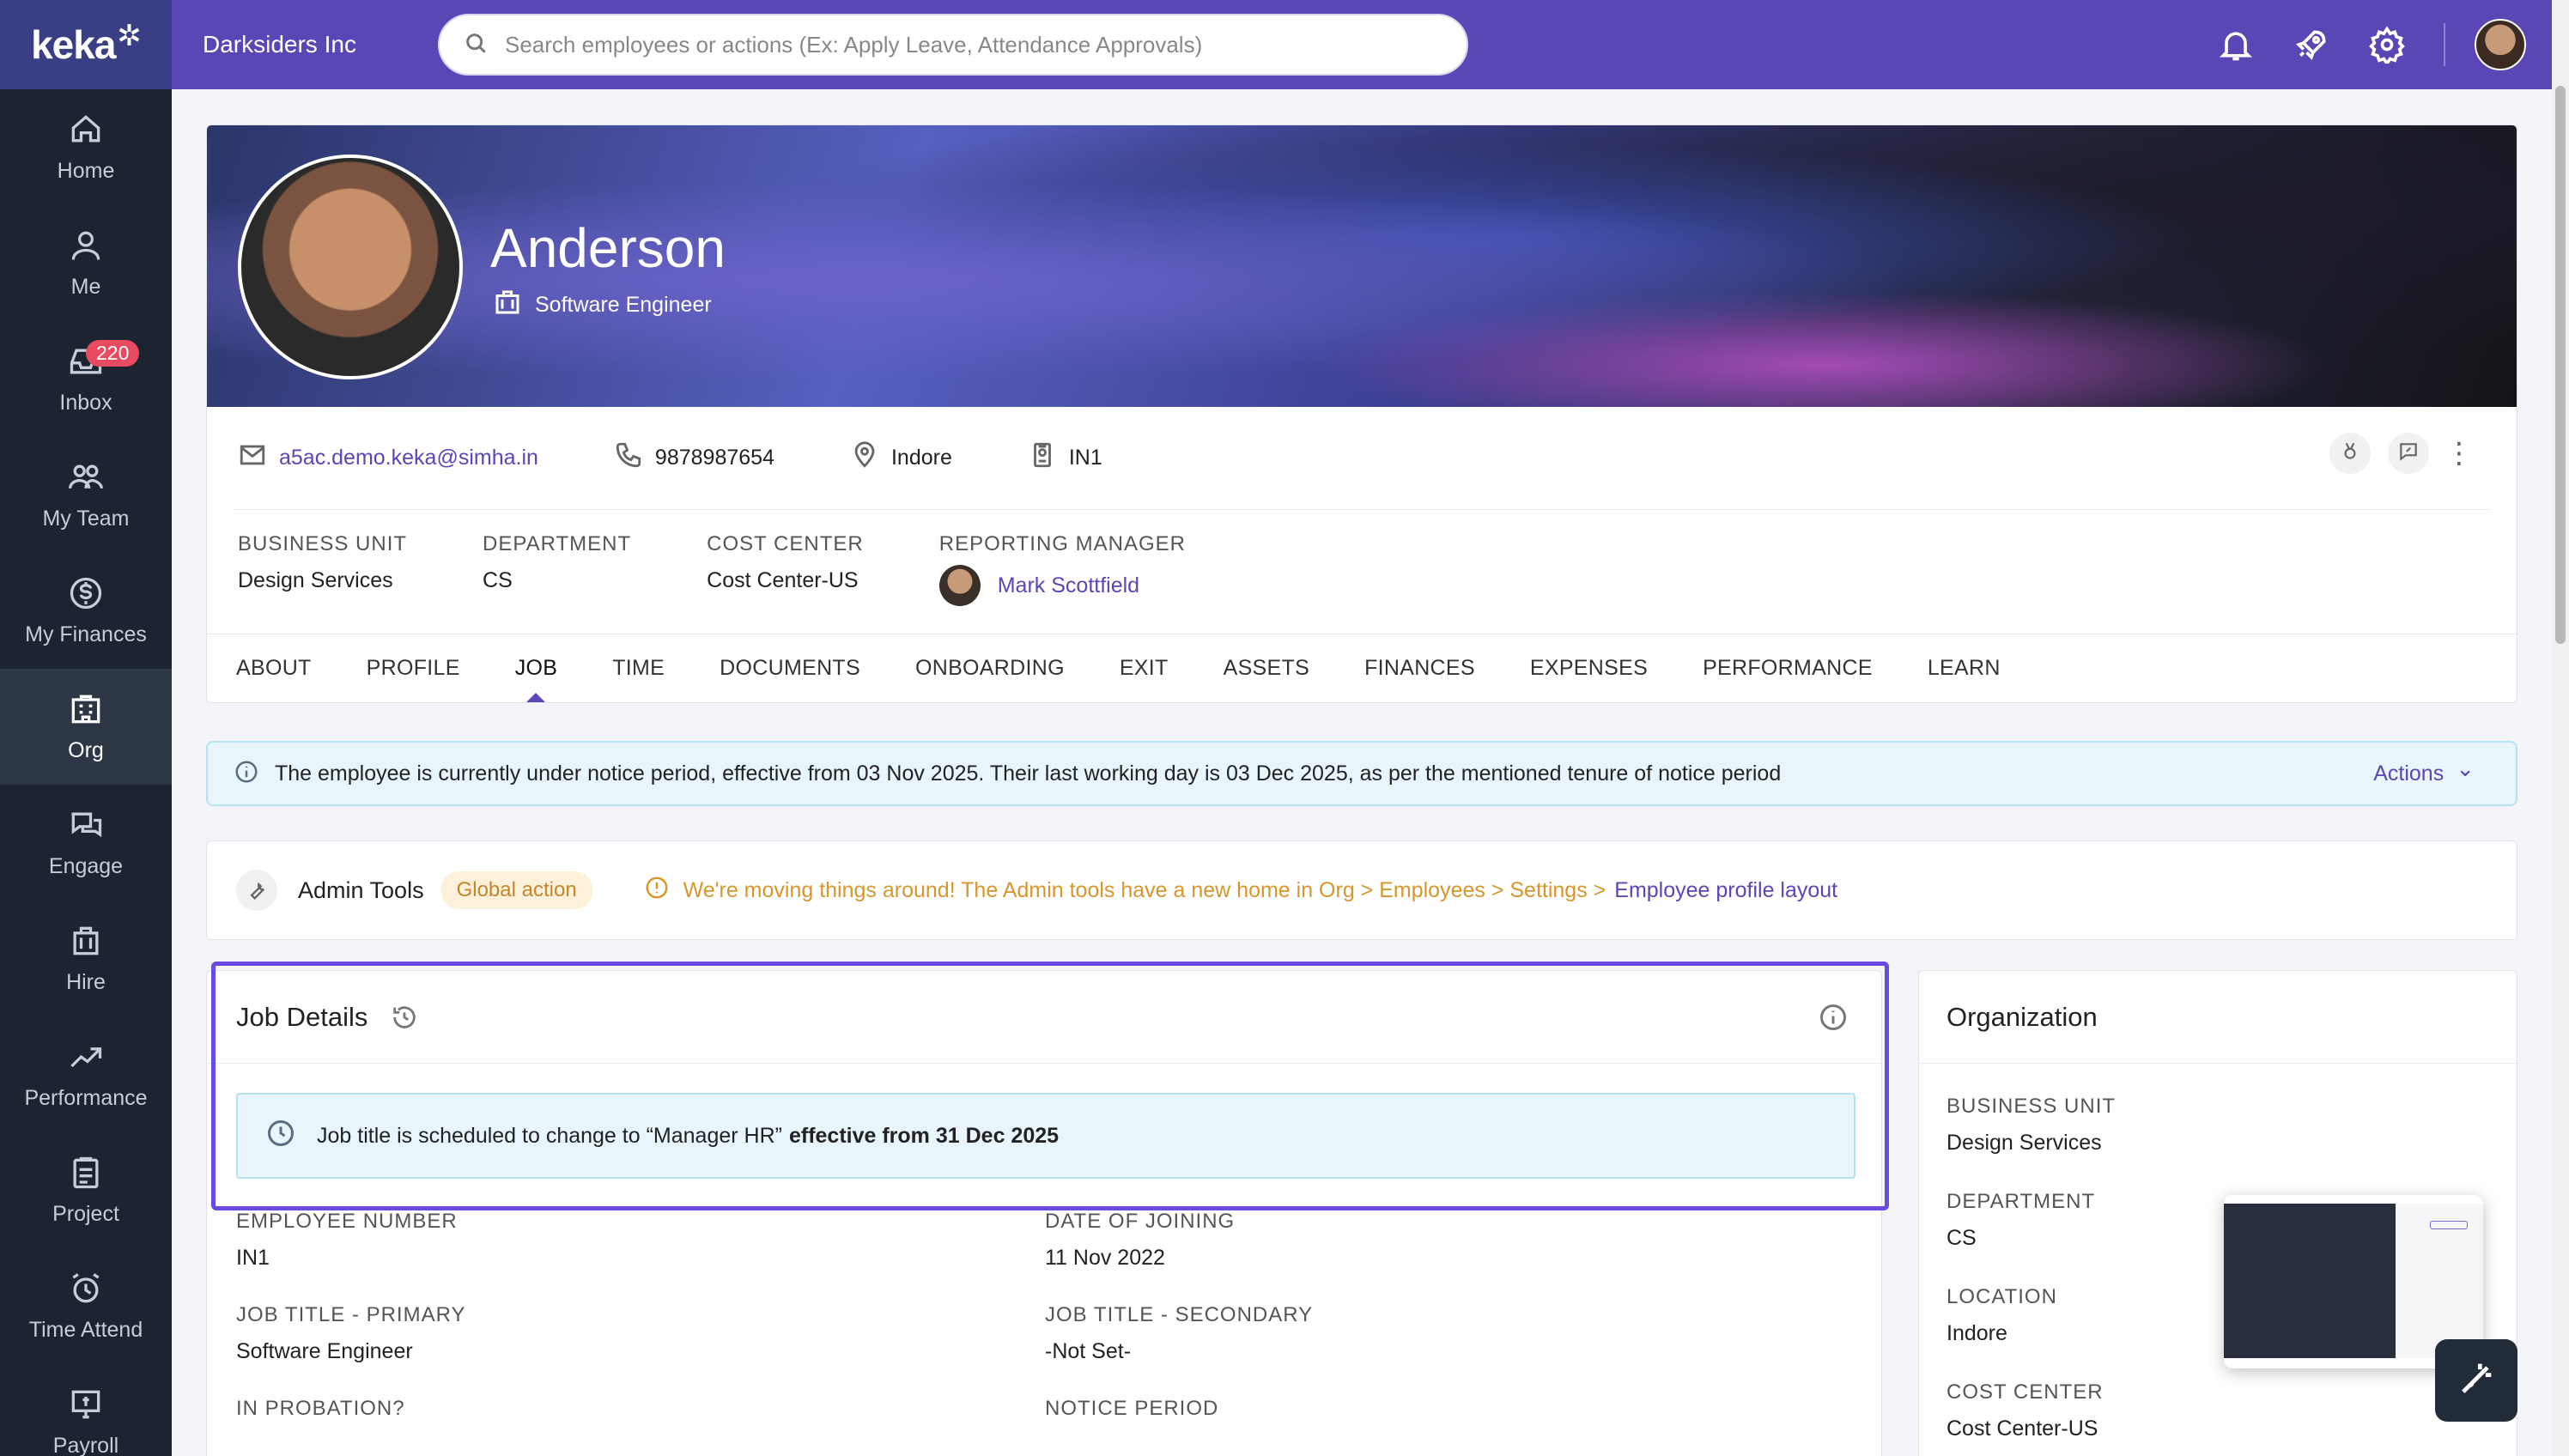 This screenshot has width=2569, height=1456. What do you see at coordinates (2560, 728) in the screenshot?
I see `page-scrollbar` at bounding box center [2560, 728].